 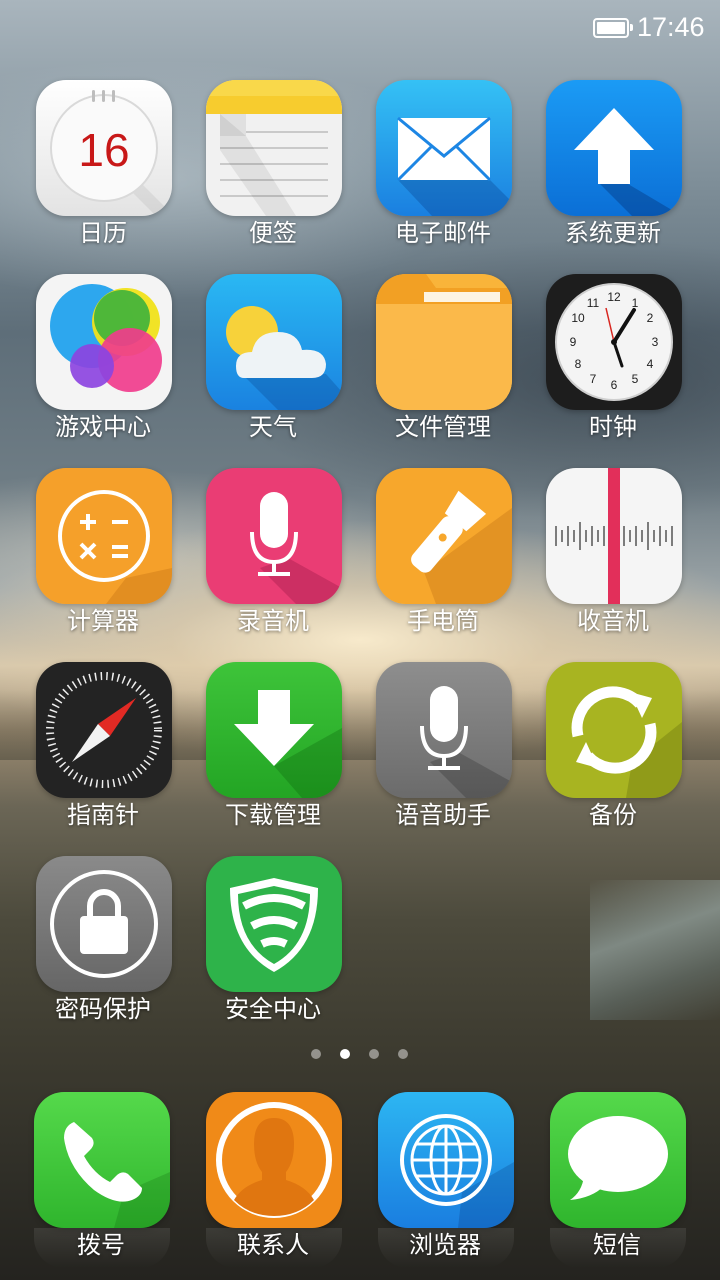 What do you see at coordinates (273, 621) in the screenshot?
I see `app-label: 录音机` at bounding box center [273, 621].